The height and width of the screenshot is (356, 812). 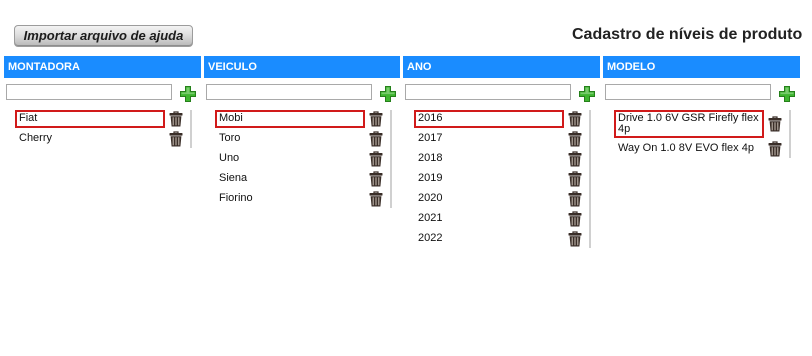 I want to click on add-ano-button, so click(x=587, y=94).